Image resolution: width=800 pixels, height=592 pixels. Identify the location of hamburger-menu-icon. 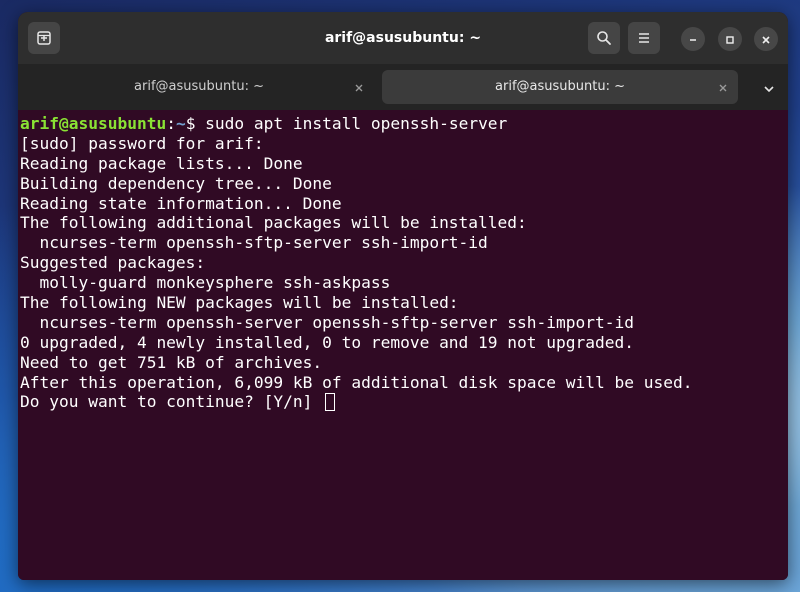
(644, 38).